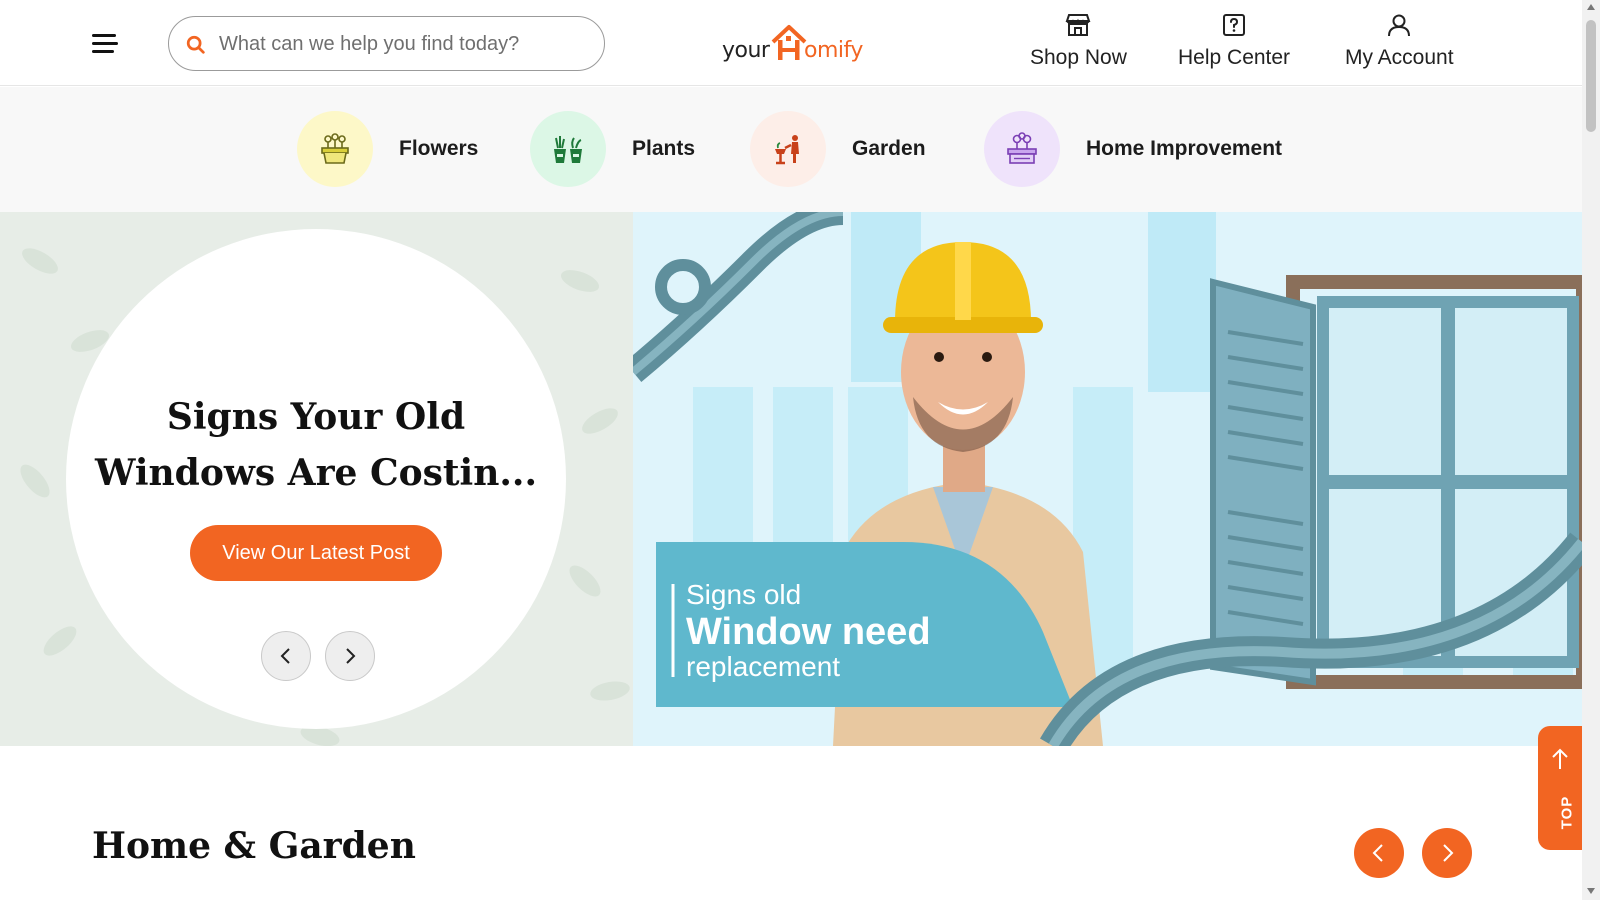 The width and height of the screenshot is (1600, 900). I want to click on site-logo: your omify, so click(795, 45).